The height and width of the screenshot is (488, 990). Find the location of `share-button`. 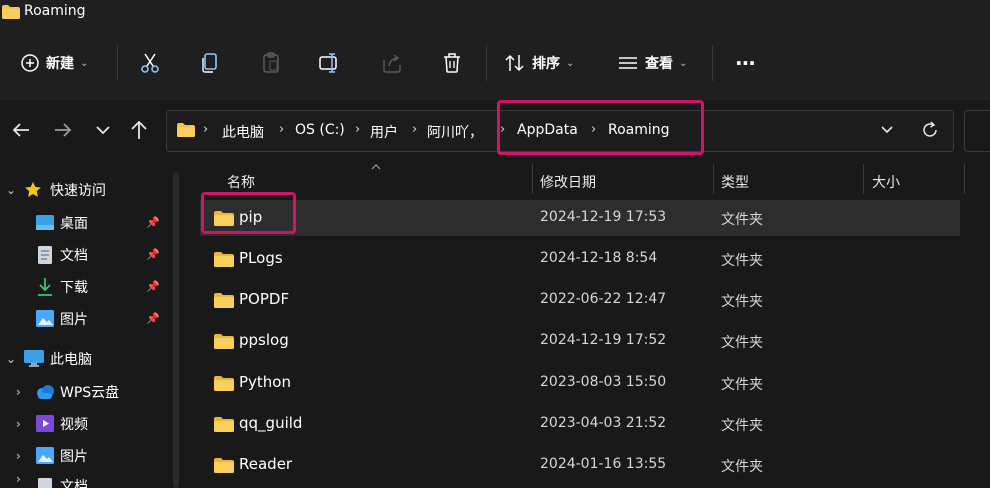

share-button is located at coordinates (392, 63).